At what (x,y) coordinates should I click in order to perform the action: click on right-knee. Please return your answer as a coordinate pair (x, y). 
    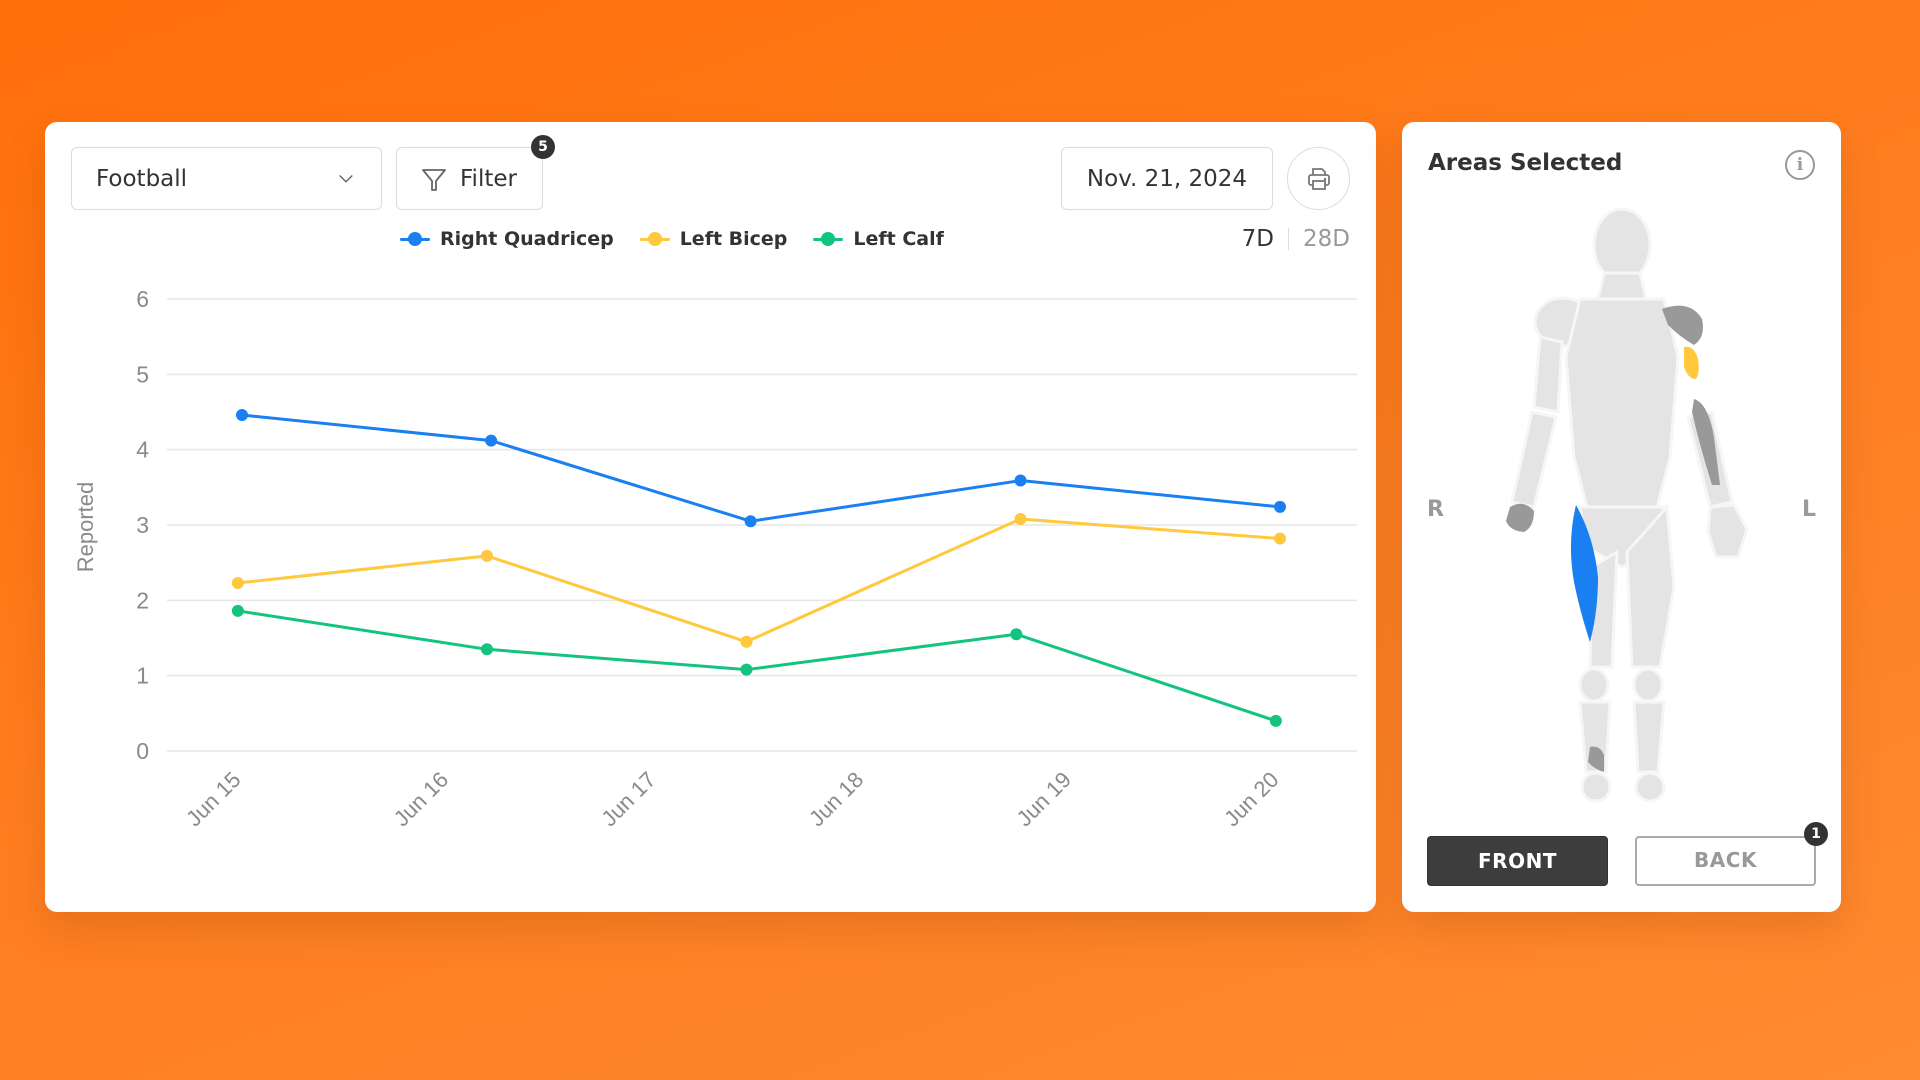
    Looking at the image, I should click on (1594, 685).